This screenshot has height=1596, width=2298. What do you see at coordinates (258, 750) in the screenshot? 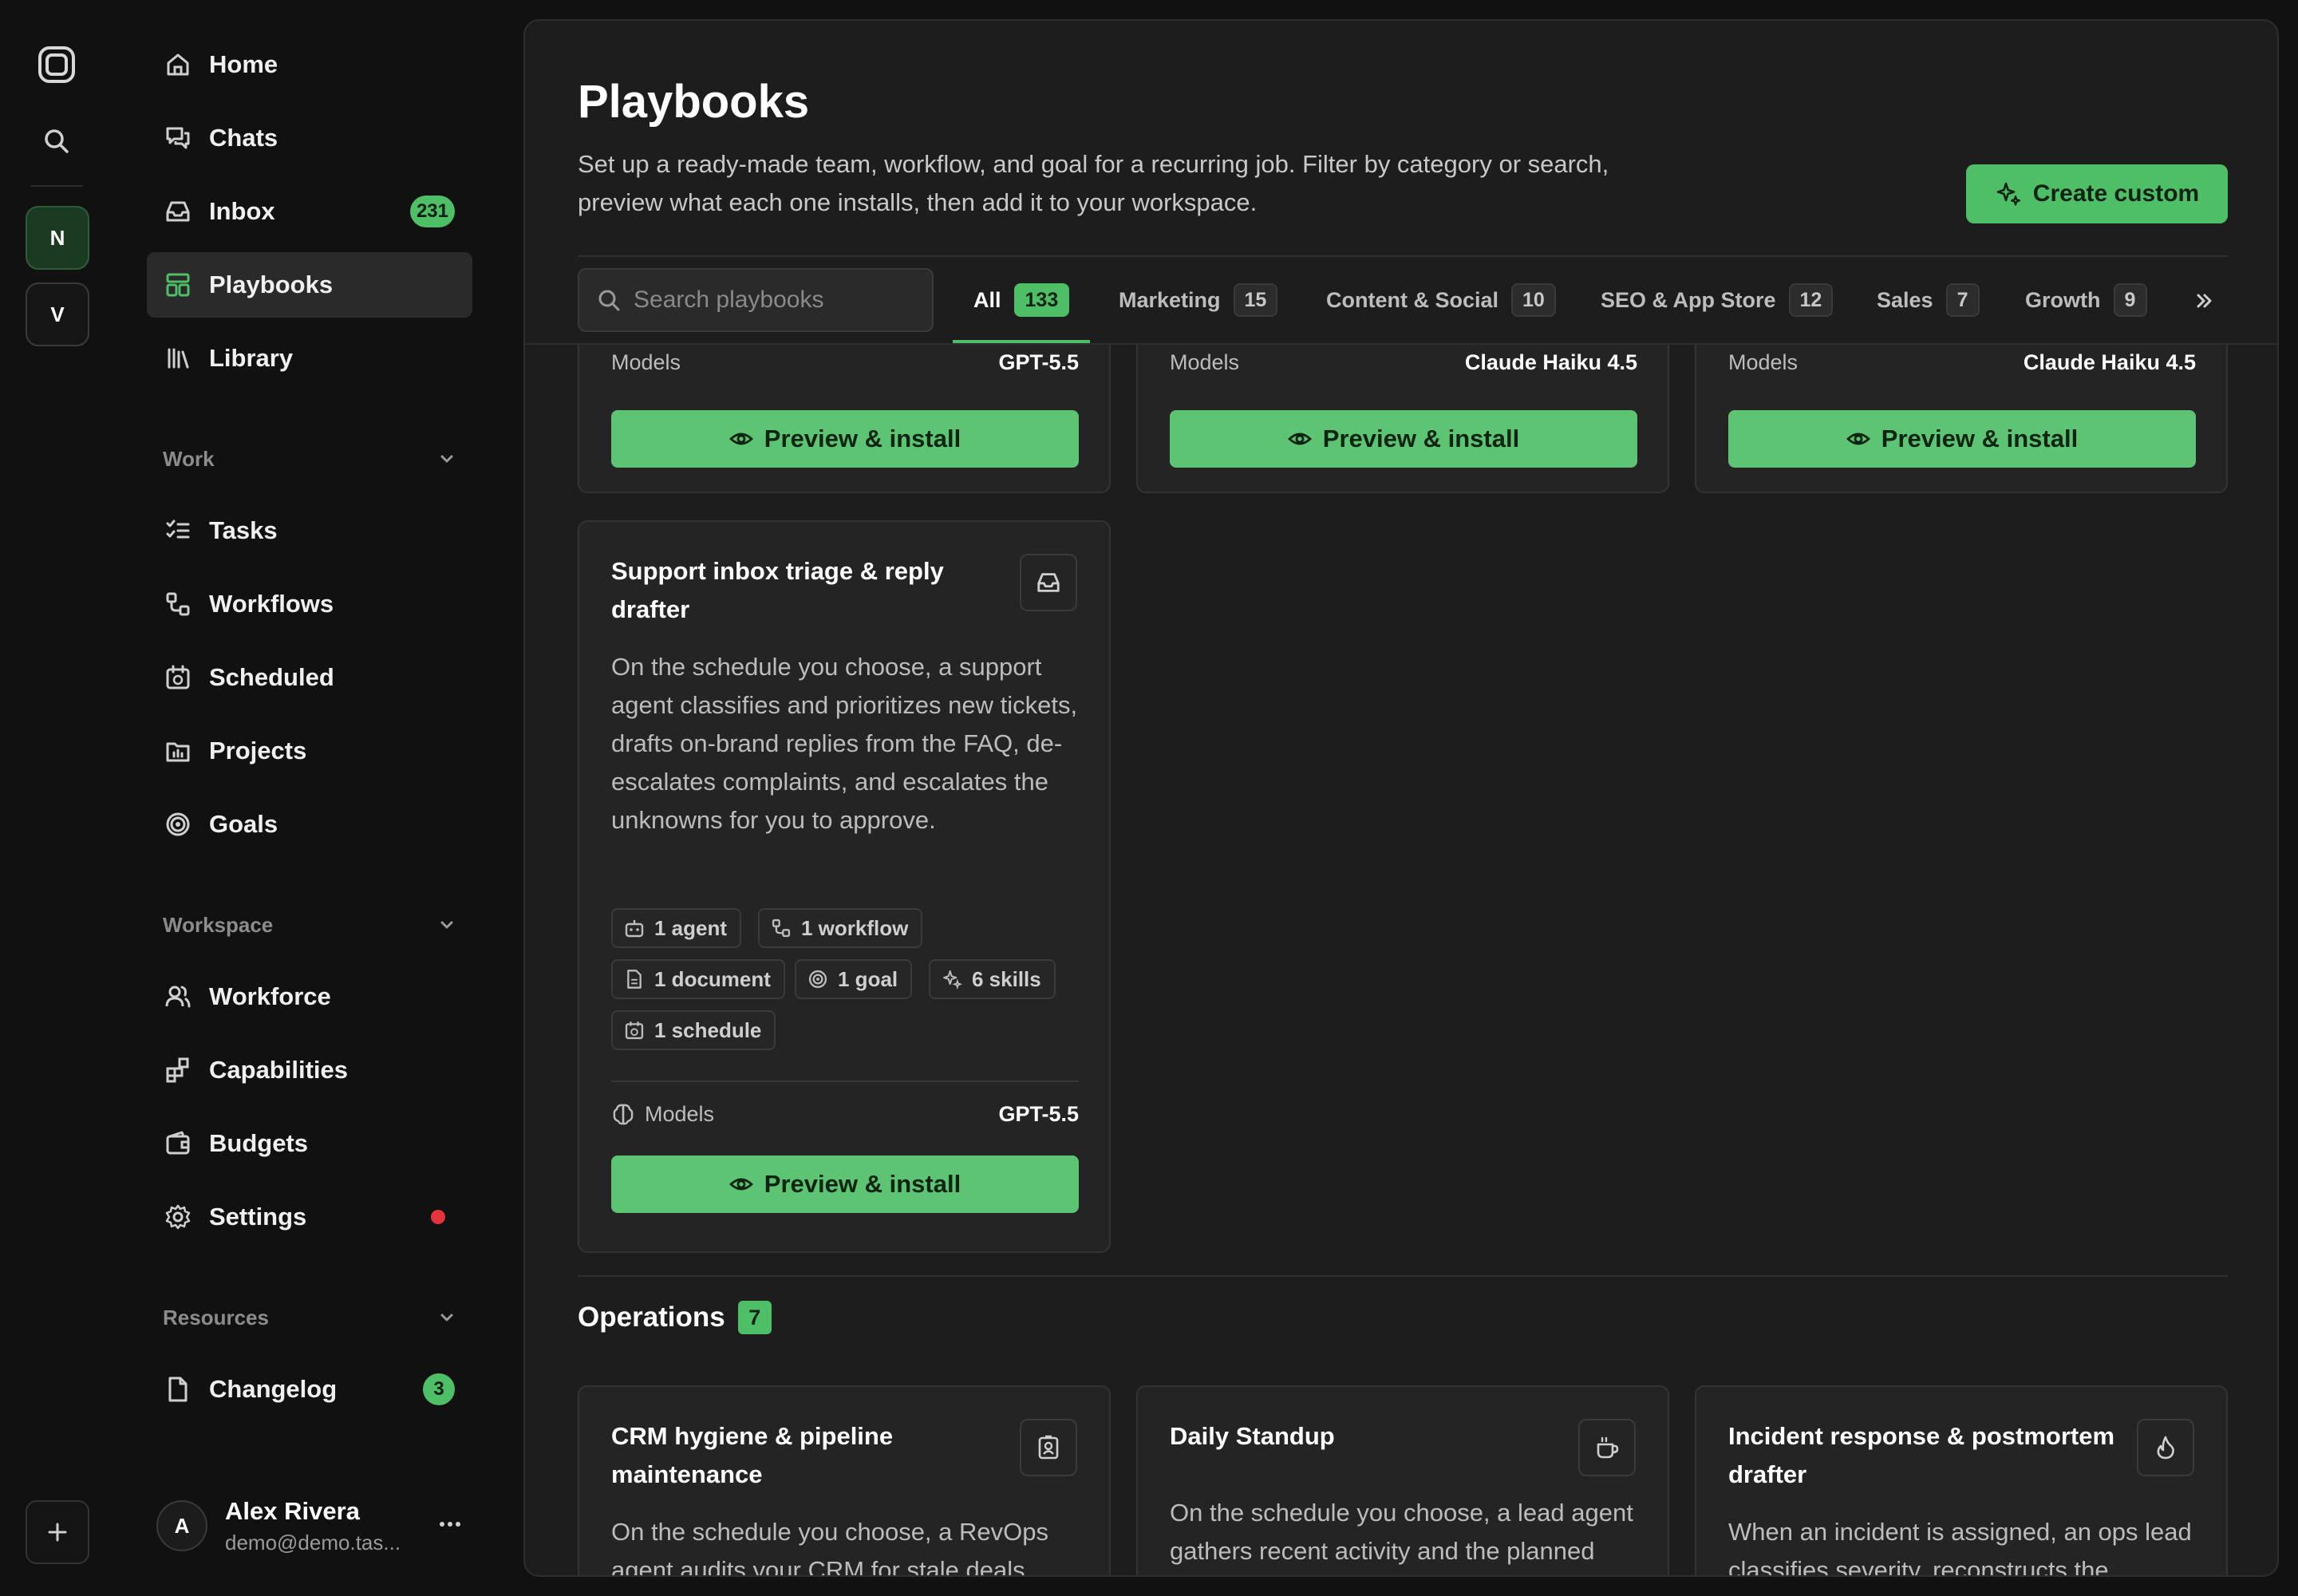
I see `sidebar-item-label: Projects` at bounding box center [258, 750].